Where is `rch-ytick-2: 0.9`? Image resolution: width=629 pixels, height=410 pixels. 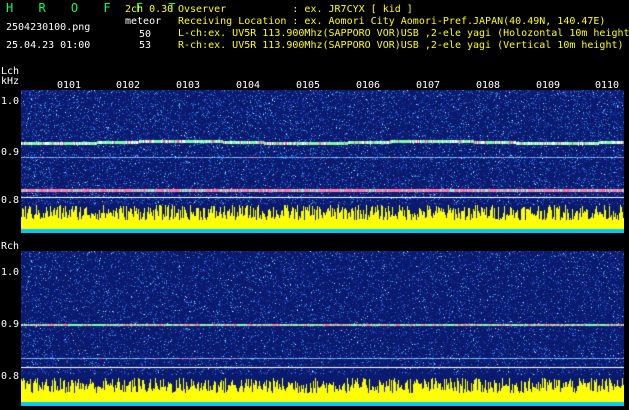
rch-ytick-2: 0.9 is located at coordinates (10, 324).